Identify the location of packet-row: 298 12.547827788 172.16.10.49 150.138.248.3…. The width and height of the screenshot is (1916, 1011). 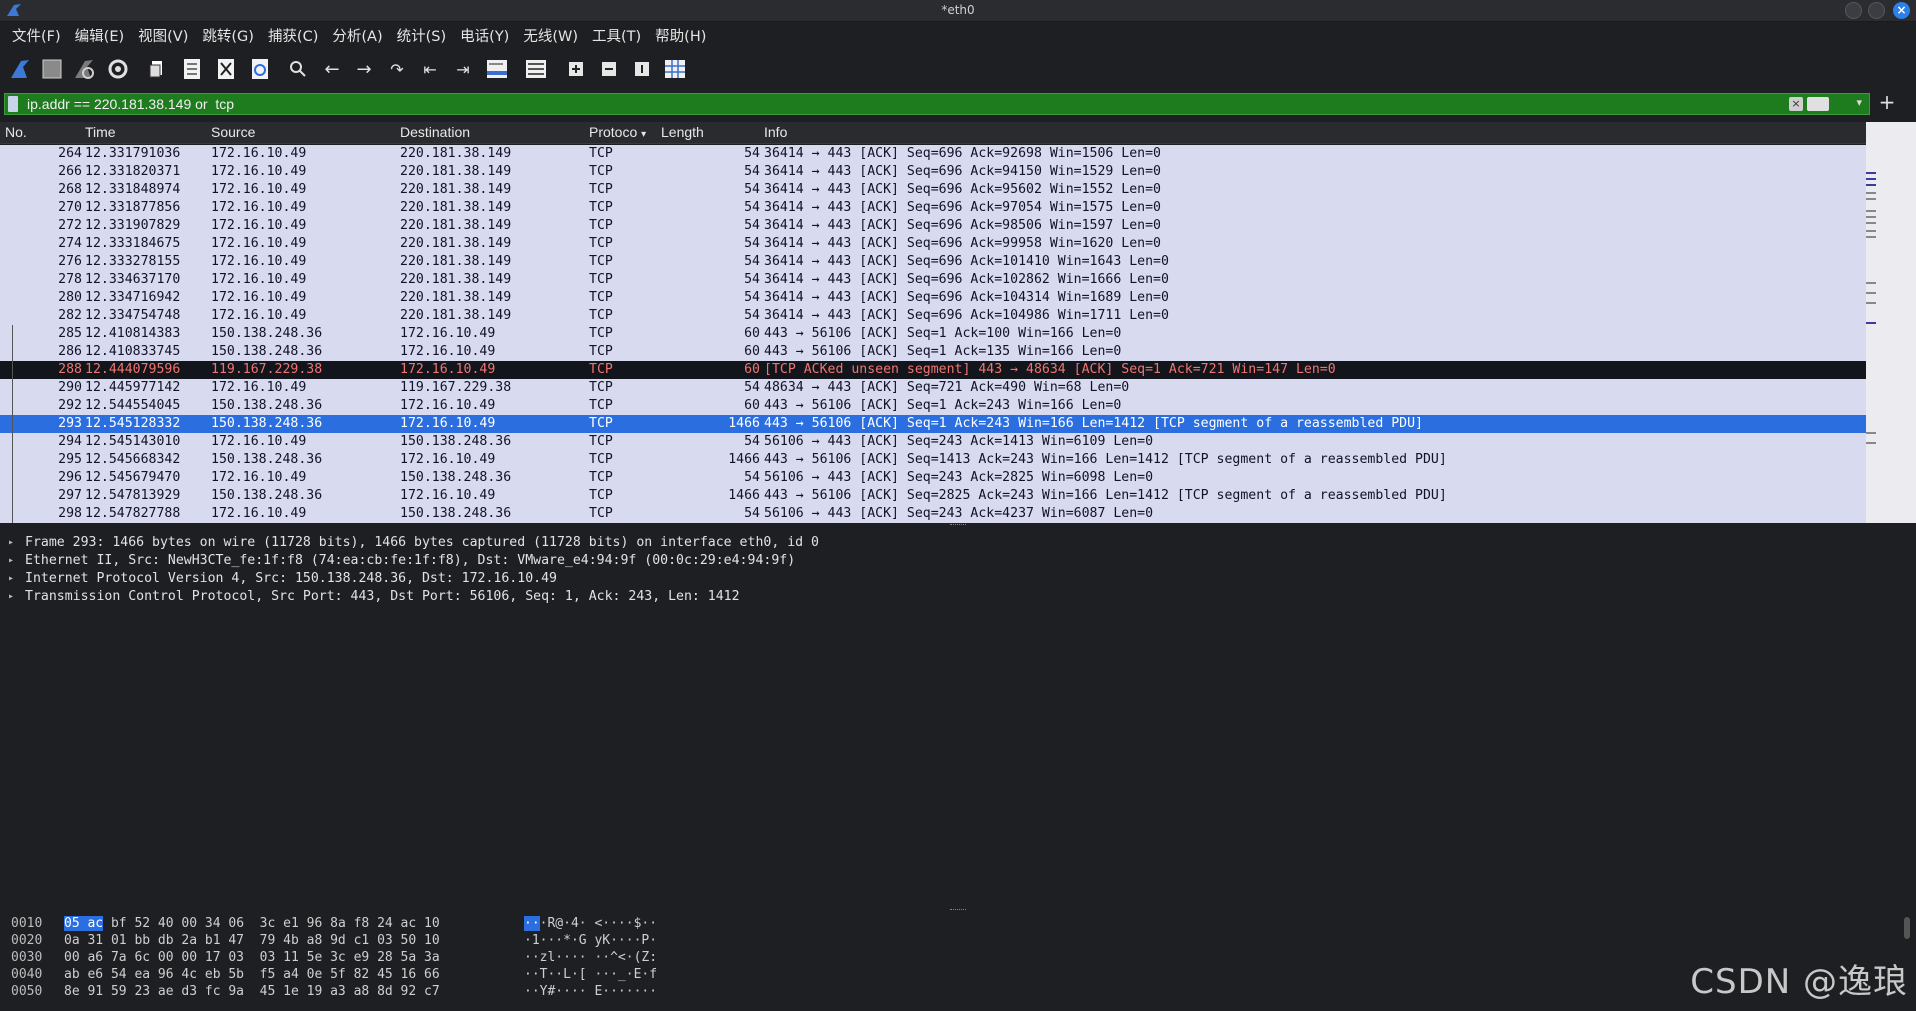
(933, 514).